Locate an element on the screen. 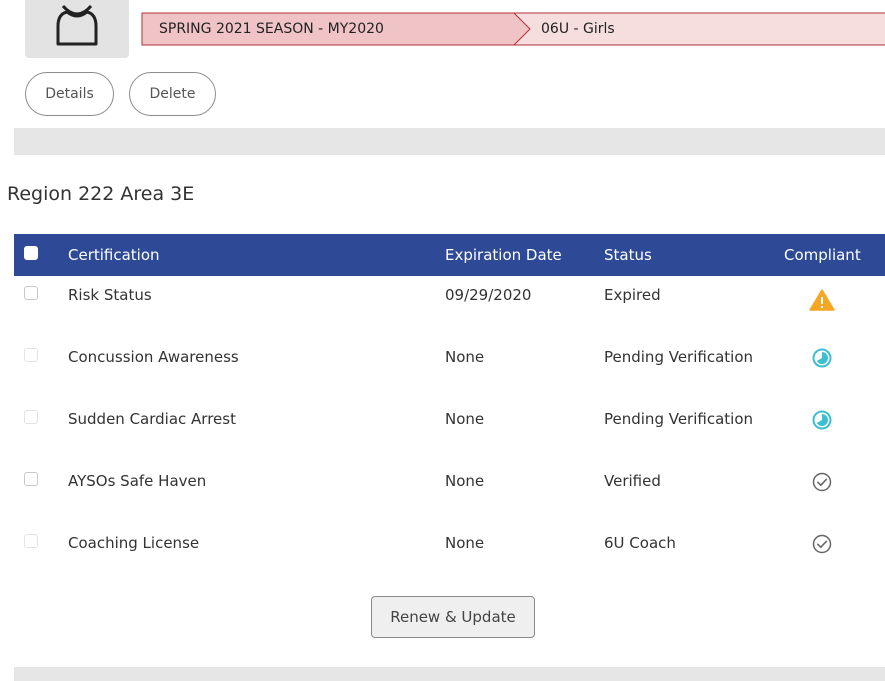 The height and width of the screenshot is (681, 885). status-text: Expired is located at coordinates (632, 295).